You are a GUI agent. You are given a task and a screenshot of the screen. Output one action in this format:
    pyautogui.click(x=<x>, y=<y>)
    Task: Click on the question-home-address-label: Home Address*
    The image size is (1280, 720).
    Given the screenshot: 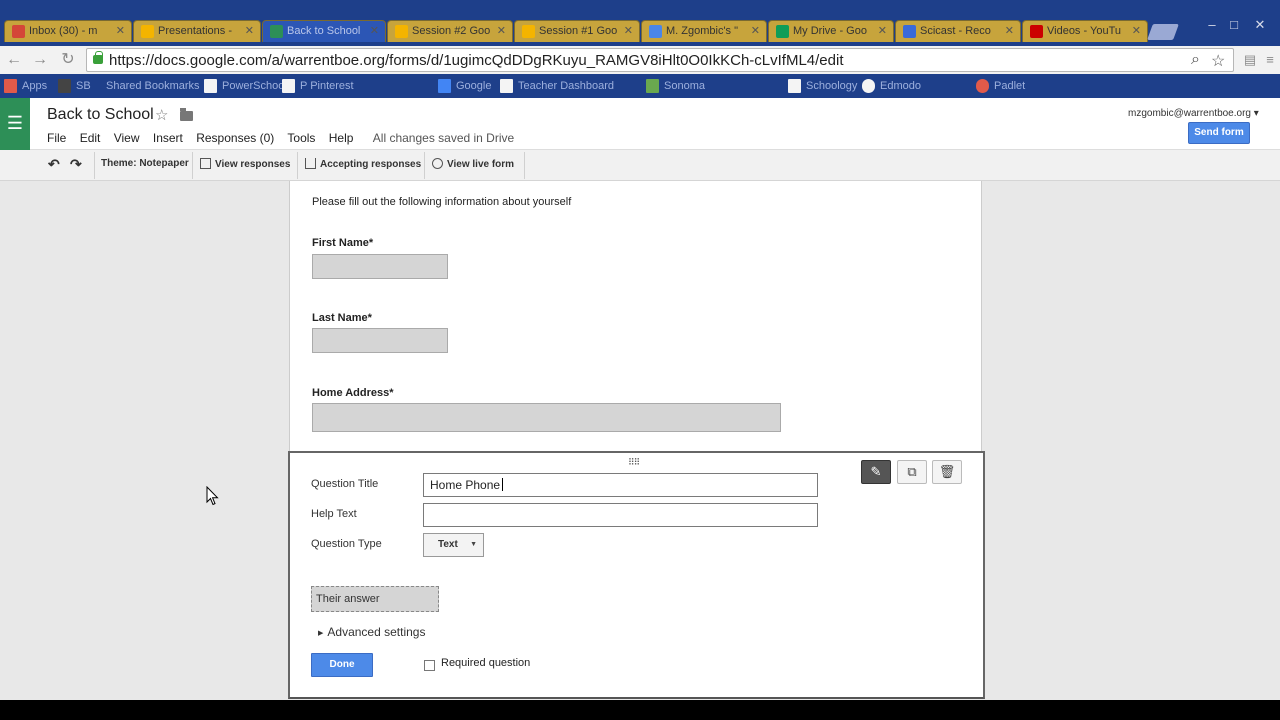 What is the action you would take?
    pyautogui.click(x=353, y=393)
    